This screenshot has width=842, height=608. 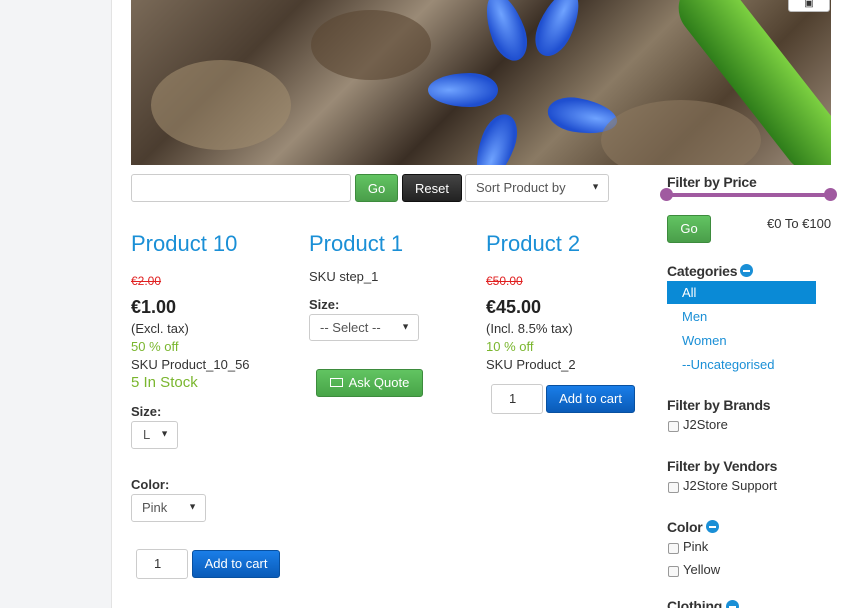 What do you see at coordinates (695, 603) in the screenshot?
I see `clothing-heading: Clothing` at bounding box center [695, 603].